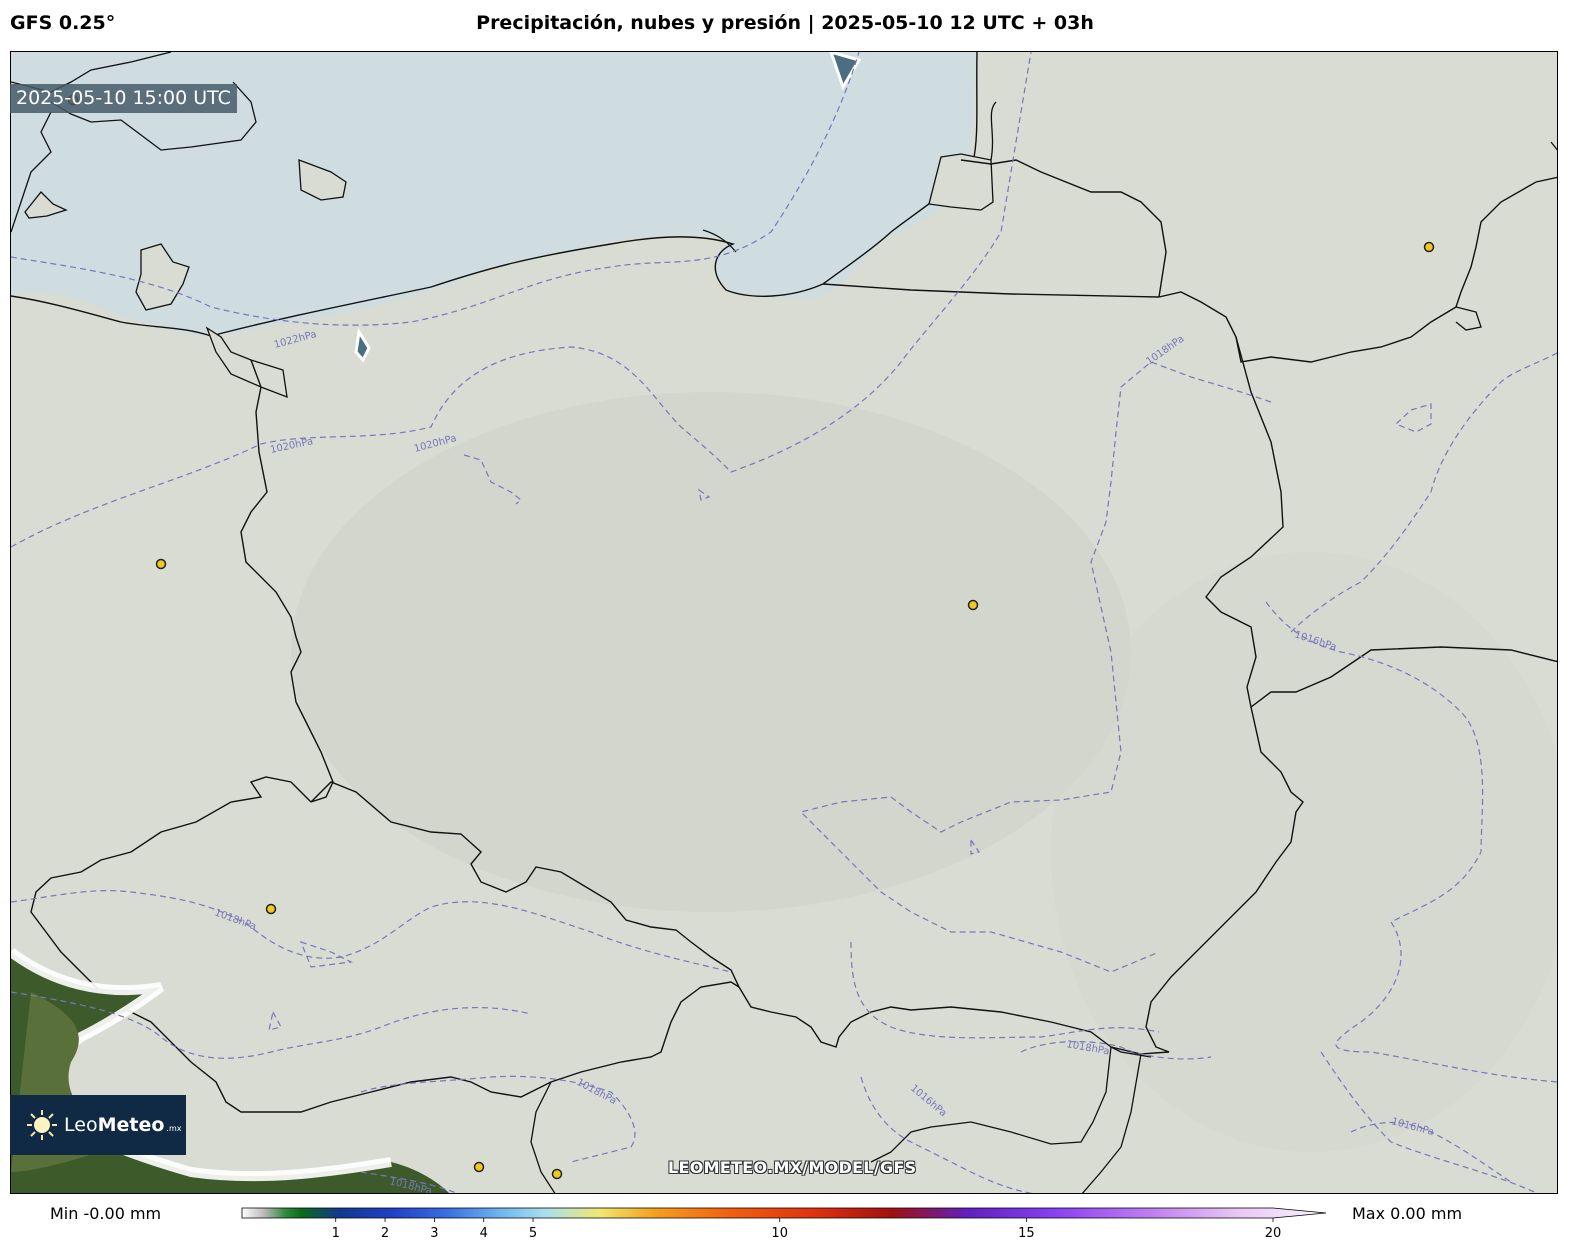 The height and width of the screenshot is (1247, 1570). Describe the element at coordinates (174, 1128) in the screenshot. I see `logo-suffix: .mx` at that location.